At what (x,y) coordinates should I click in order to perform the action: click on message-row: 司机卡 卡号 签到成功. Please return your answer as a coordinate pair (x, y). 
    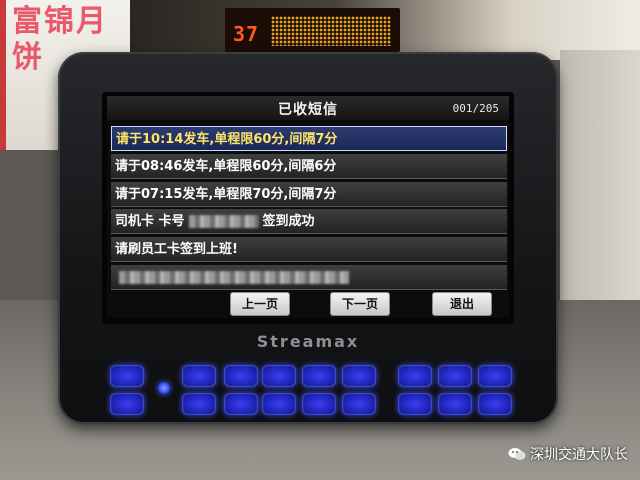
    Looking at the image, I should click on (309, 222).